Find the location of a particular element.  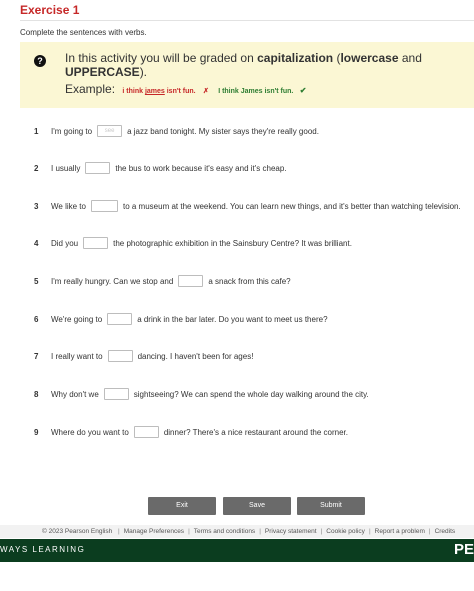

example-wrong: i think james isn't fun. is located at coordinates (159, 91).